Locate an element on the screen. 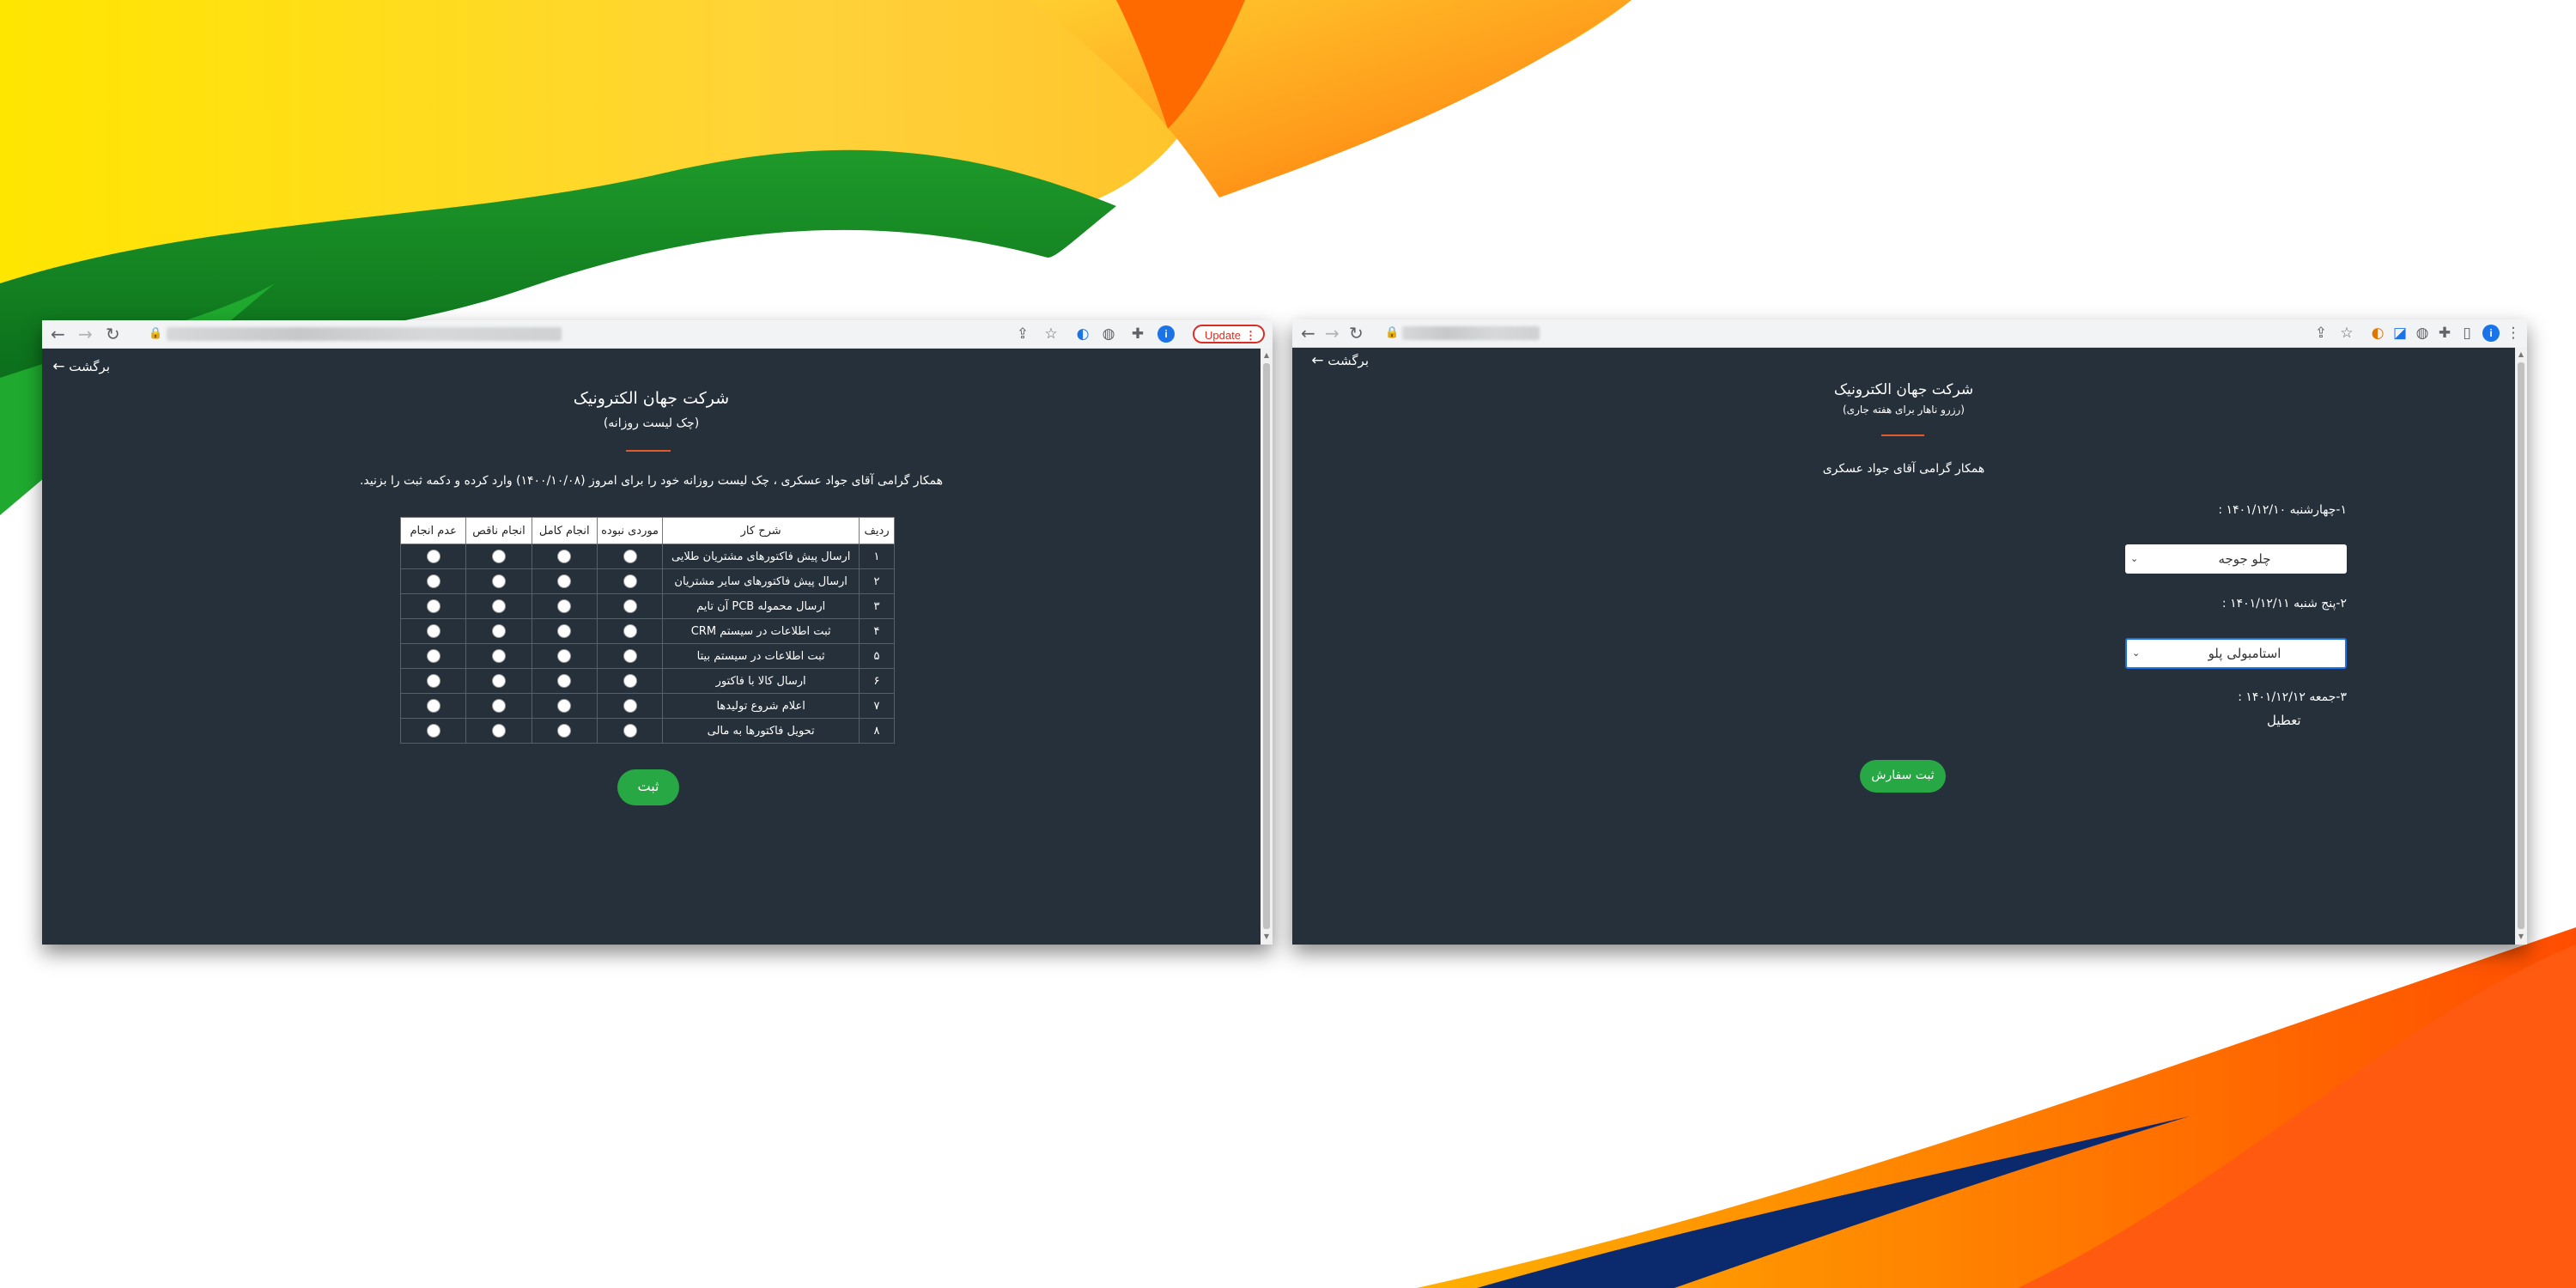 The height and width of the screenshot is (1288, 2576). update-button: Update ⋮ is located at coordinates (1229, 334).